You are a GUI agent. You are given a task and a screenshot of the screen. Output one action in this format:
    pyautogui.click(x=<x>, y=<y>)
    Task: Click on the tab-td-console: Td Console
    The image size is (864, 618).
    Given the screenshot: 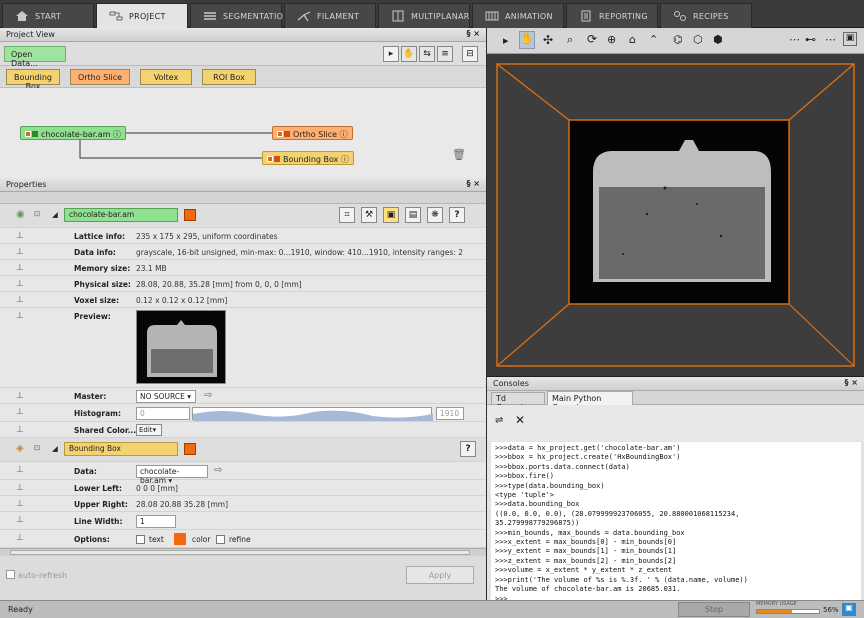 What is the action you would take?
    pyautogui.click(x=518, y=402)
    